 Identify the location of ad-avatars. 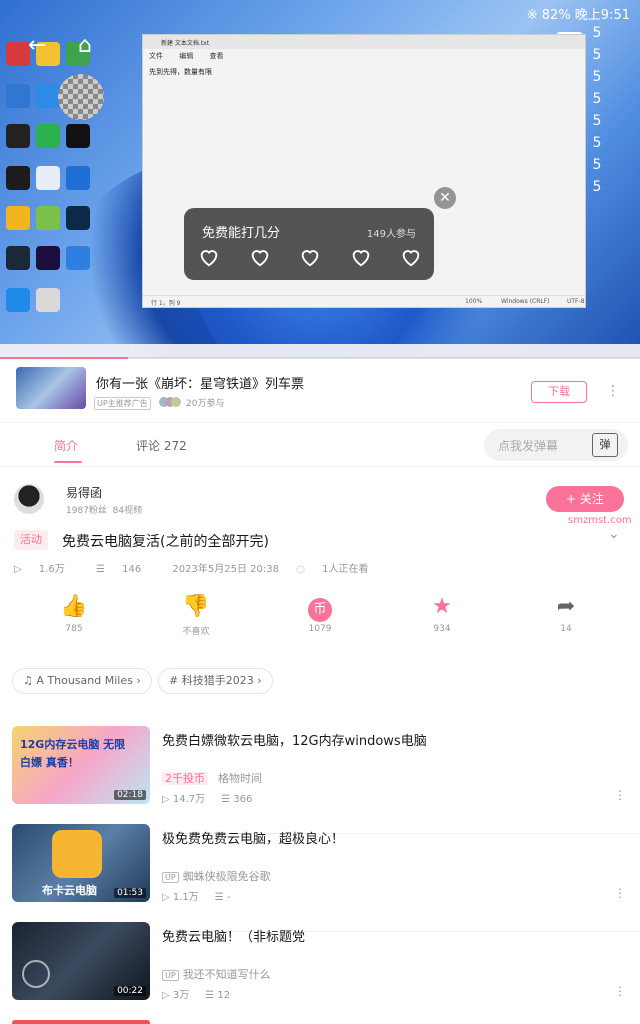
(170, 402).